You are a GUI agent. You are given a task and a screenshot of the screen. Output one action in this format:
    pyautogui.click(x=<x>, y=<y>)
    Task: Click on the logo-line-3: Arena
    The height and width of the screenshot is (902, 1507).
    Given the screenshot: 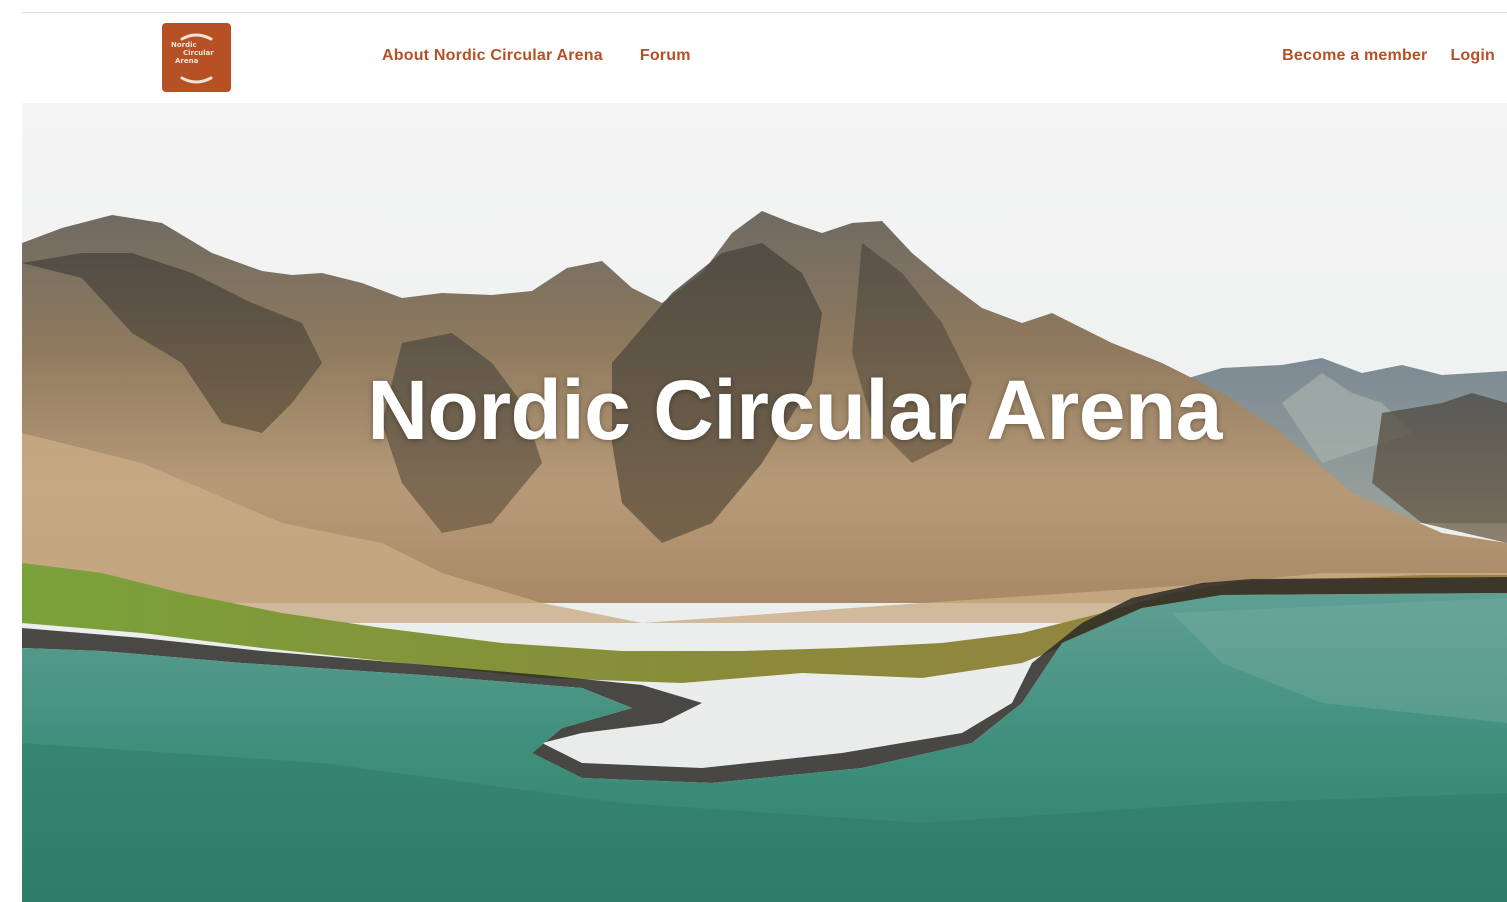 What is the action you would take?
    pyautogui.click(x=187, y=61)
    